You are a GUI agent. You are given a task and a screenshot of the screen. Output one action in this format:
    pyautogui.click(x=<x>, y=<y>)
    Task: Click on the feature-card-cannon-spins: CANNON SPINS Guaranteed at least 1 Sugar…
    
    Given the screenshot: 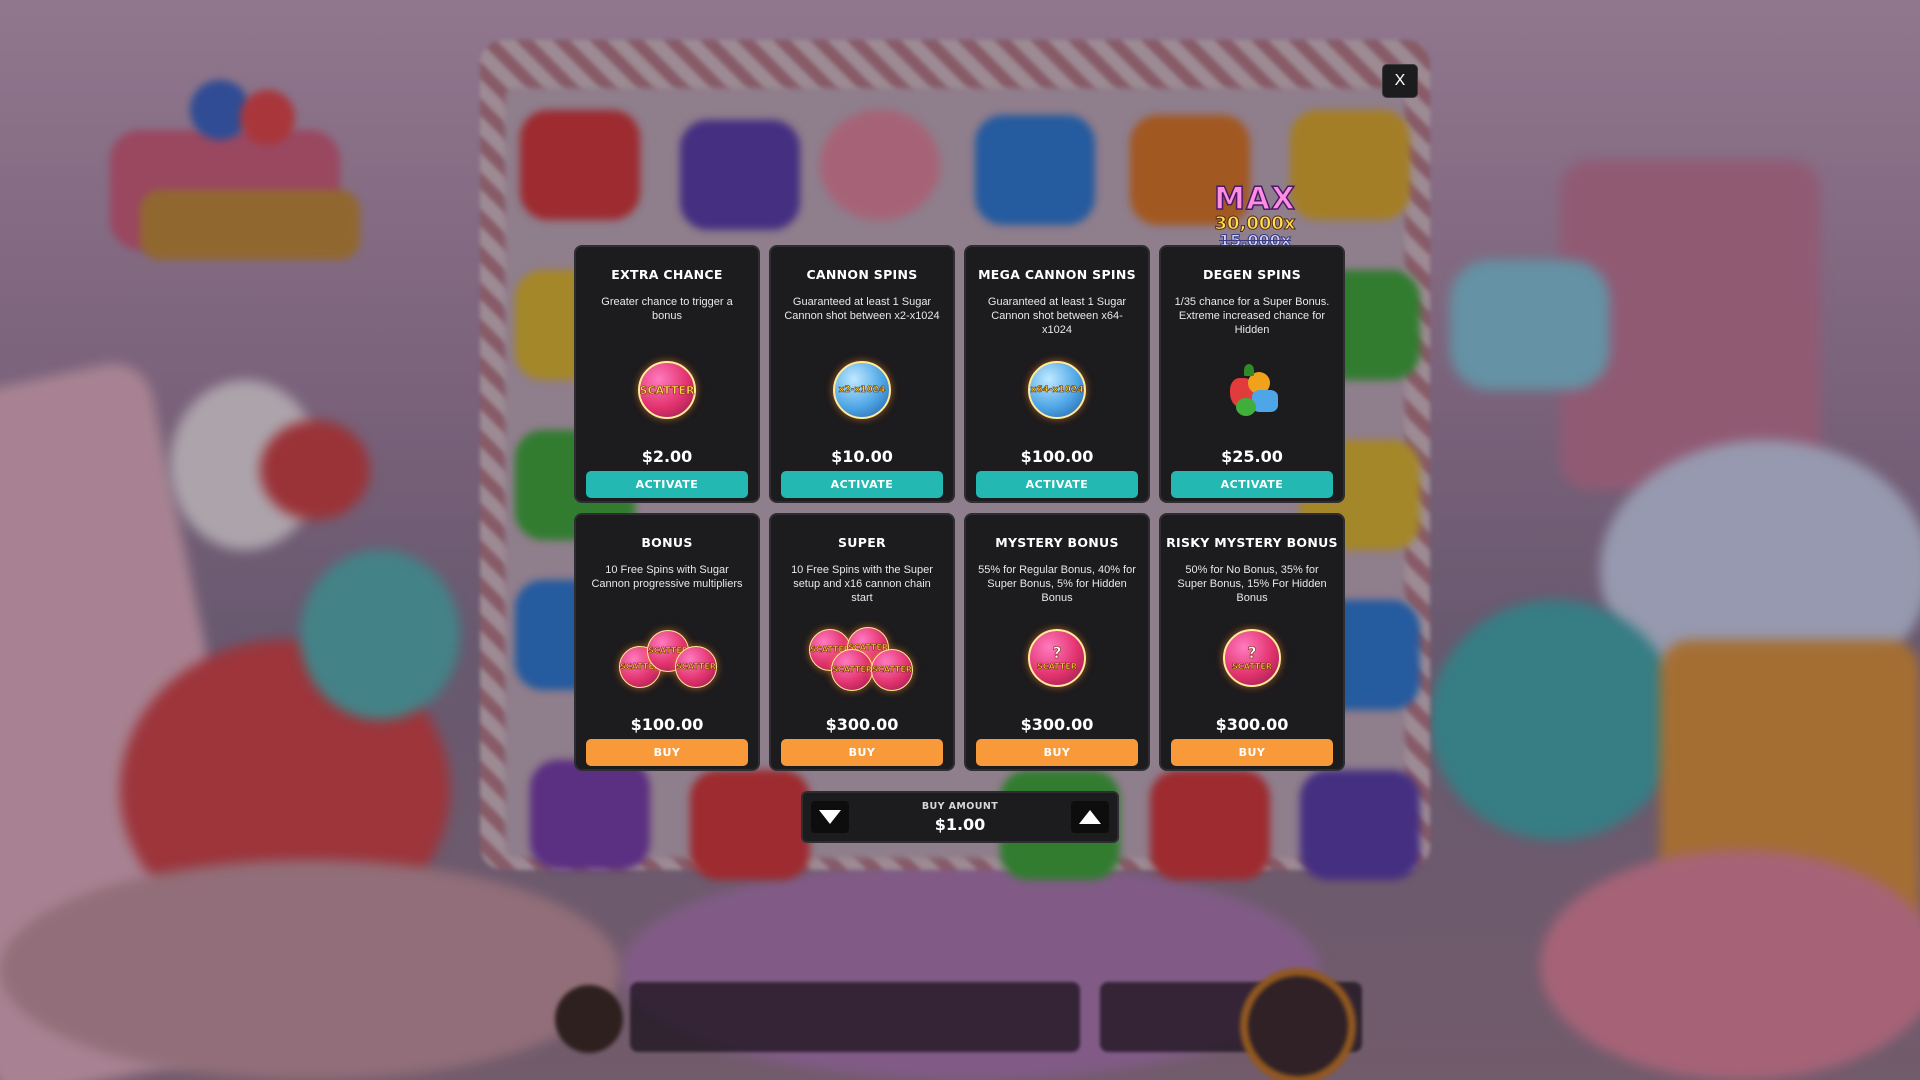 What is the action you would take?
    pyautogui.click(x=862, y=374)
    